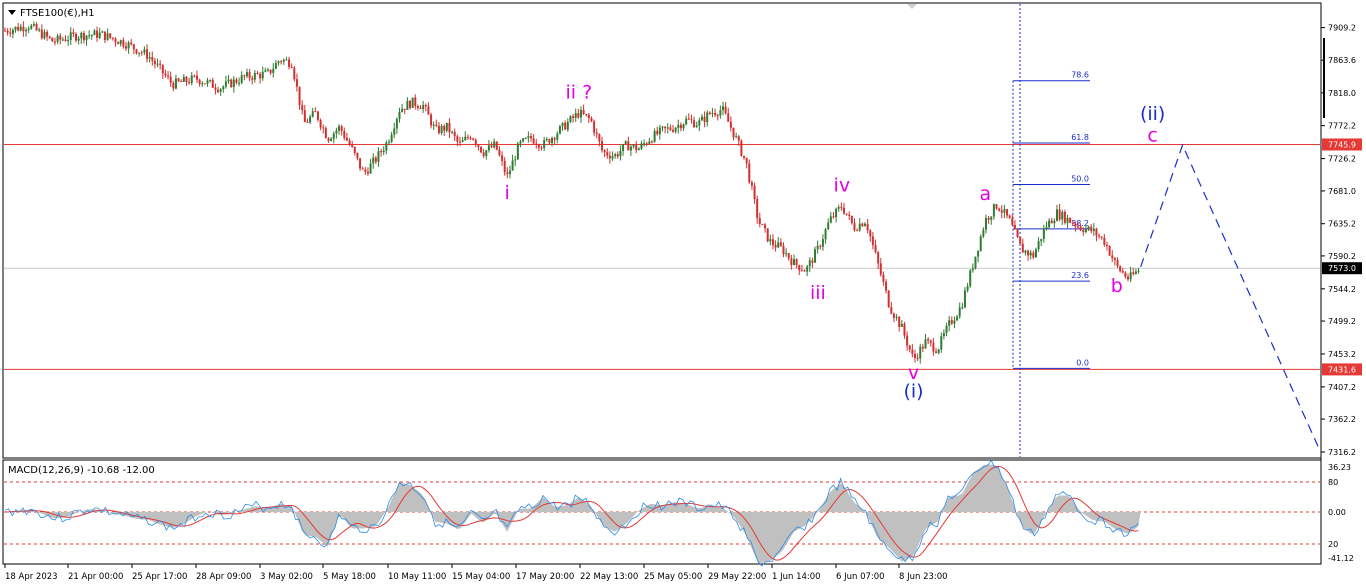  I want to click on candle, so click(481, 150).